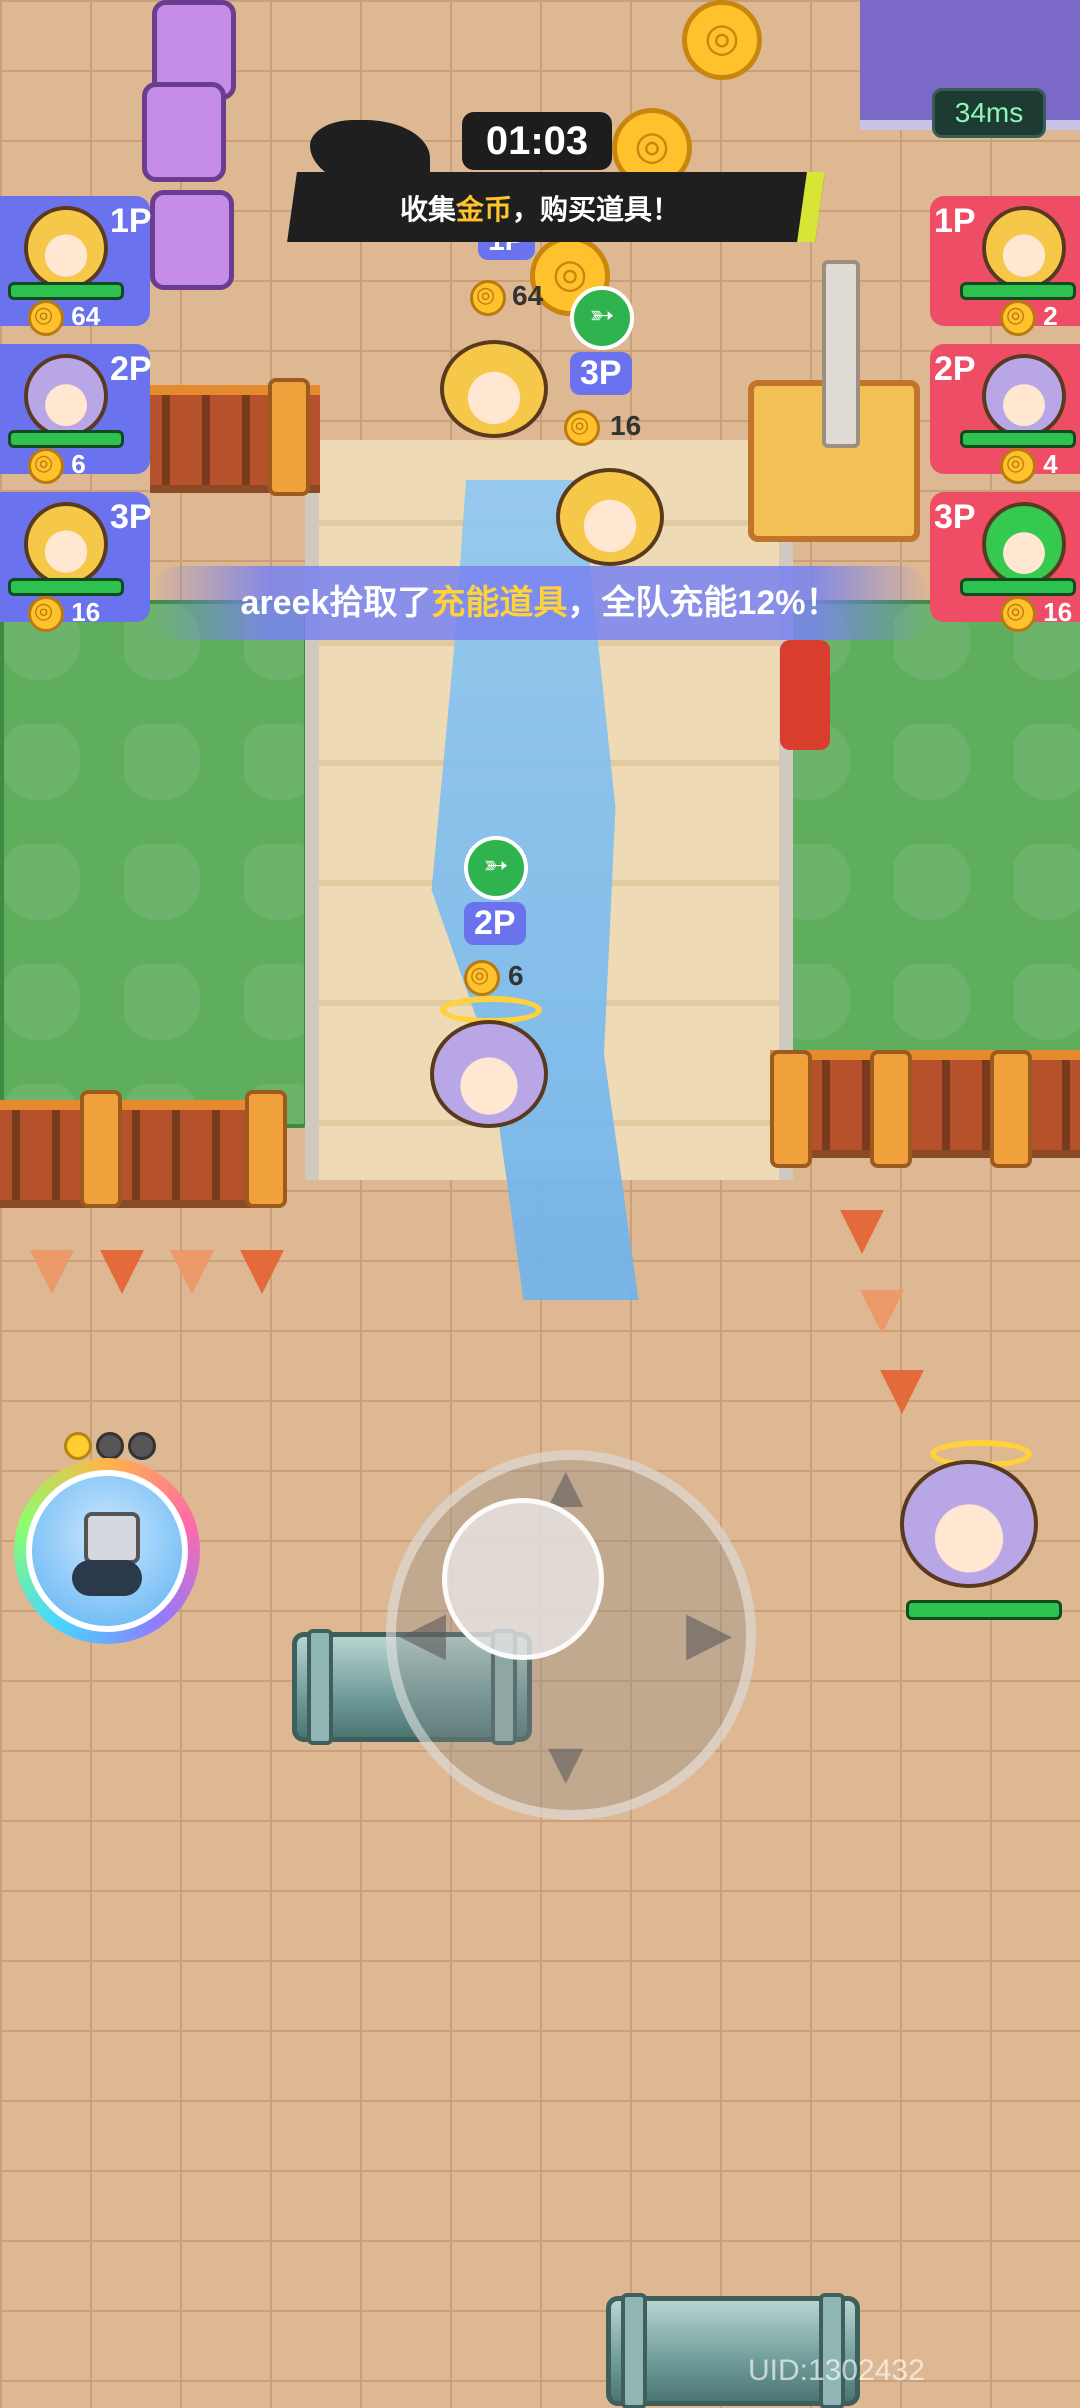 Image resolution: width=1080 pixels, height=2408 pixels. I want to click on right-team-slot-3: 3P 16, so click(1005, 562).